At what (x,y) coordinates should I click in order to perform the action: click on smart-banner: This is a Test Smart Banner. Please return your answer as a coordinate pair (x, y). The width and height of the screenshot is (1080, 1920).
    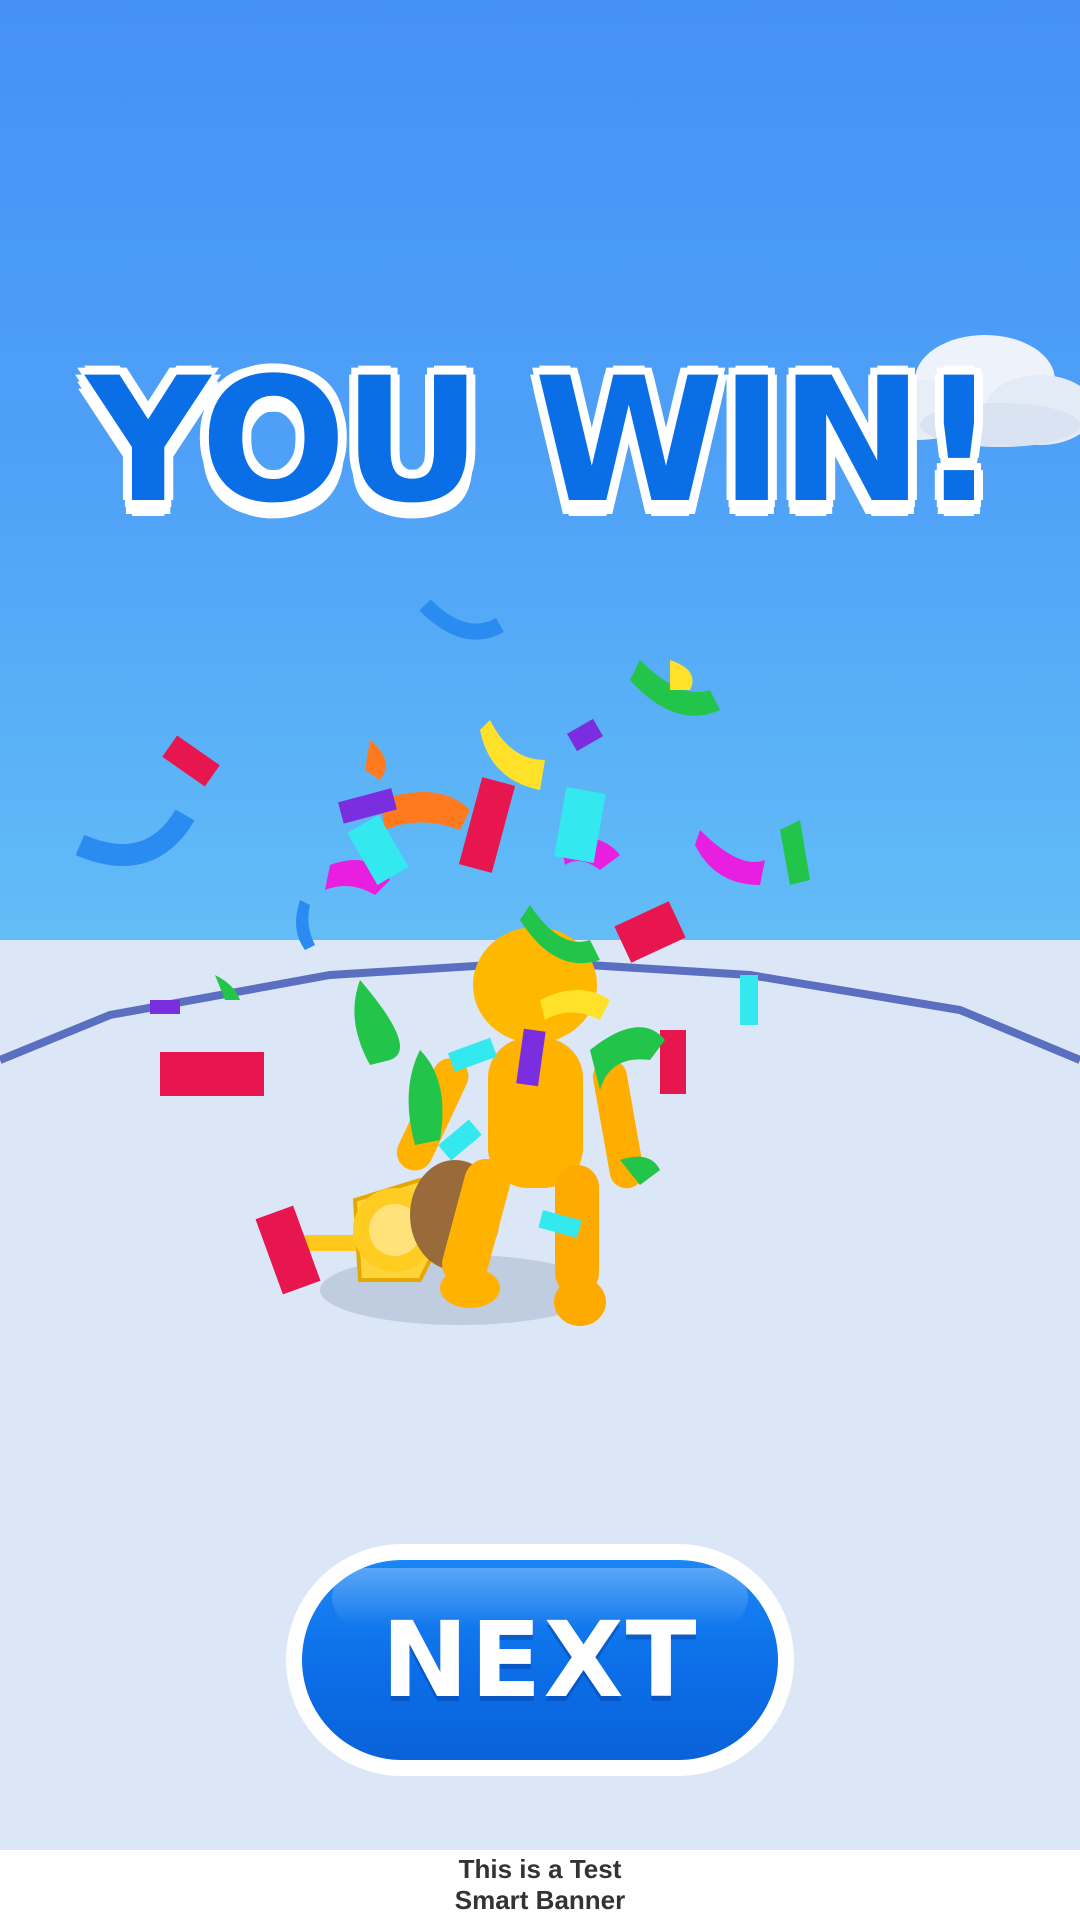
    Looking at the image, I should click on (540, 1885).